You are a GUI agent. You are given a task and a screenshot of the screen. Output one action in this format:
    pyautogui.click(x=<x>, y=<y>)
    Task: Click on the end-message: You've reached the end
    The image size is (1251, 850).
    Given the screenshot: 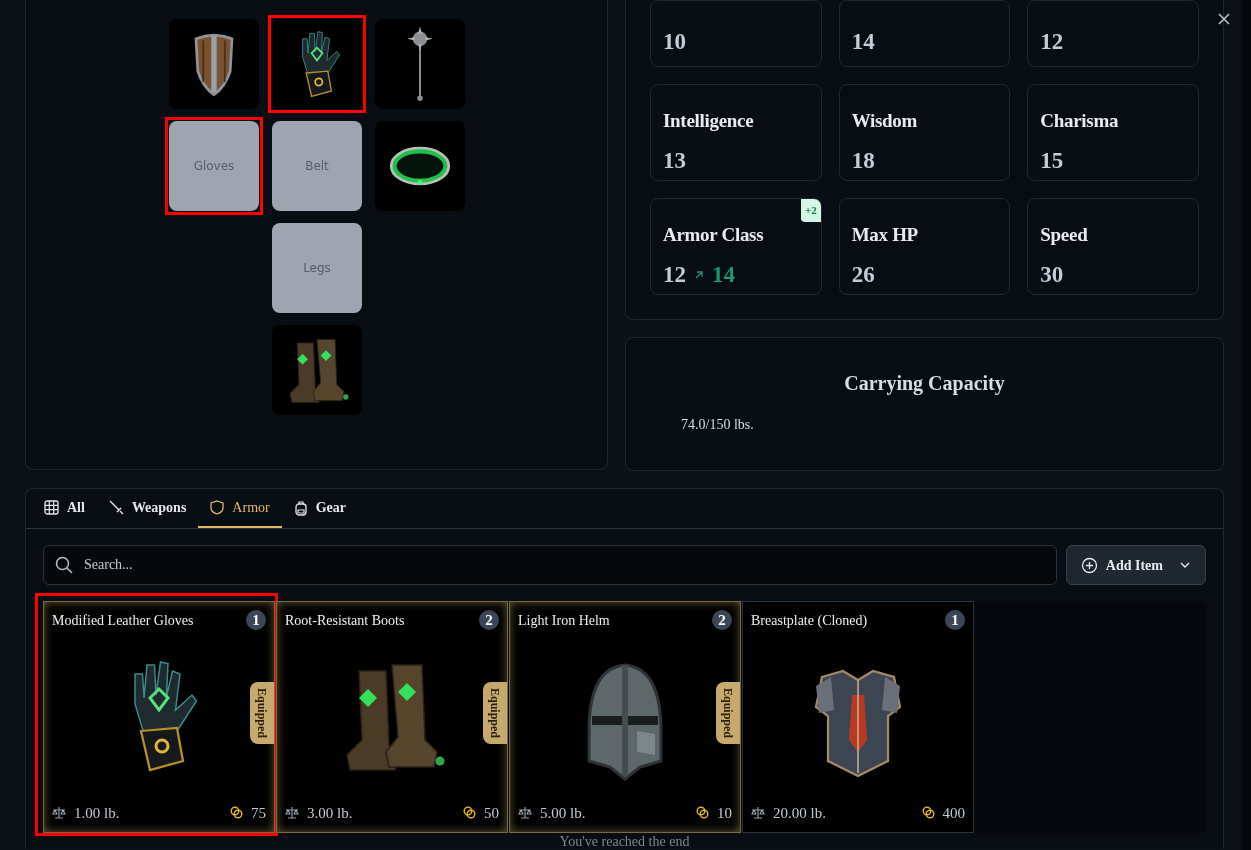 What is the action you would take?
    pyautogui.click(x=624, y=841)
    